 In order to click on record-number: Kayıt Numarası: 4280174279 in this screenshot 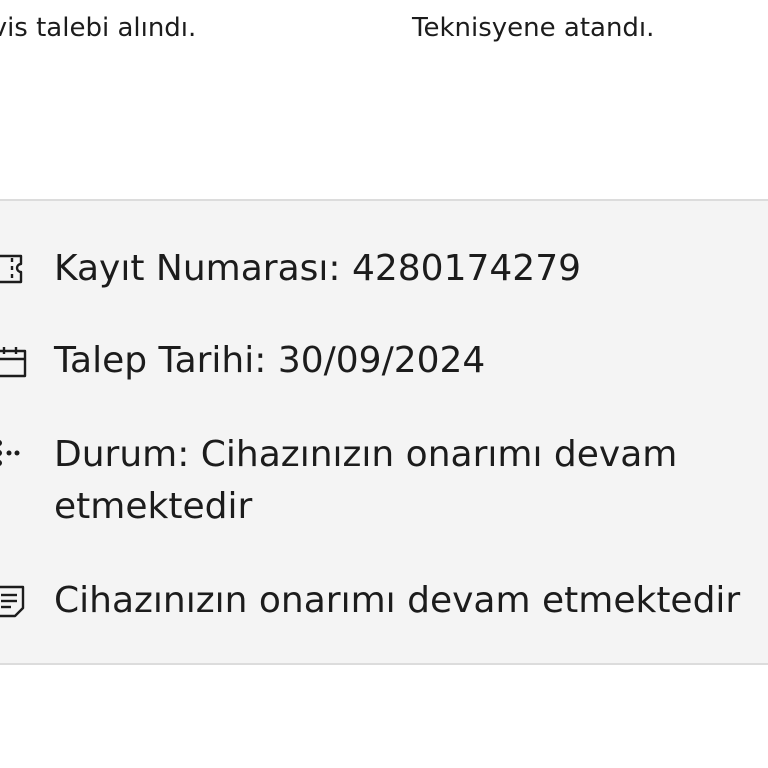, I will do `click(318, 268)`.